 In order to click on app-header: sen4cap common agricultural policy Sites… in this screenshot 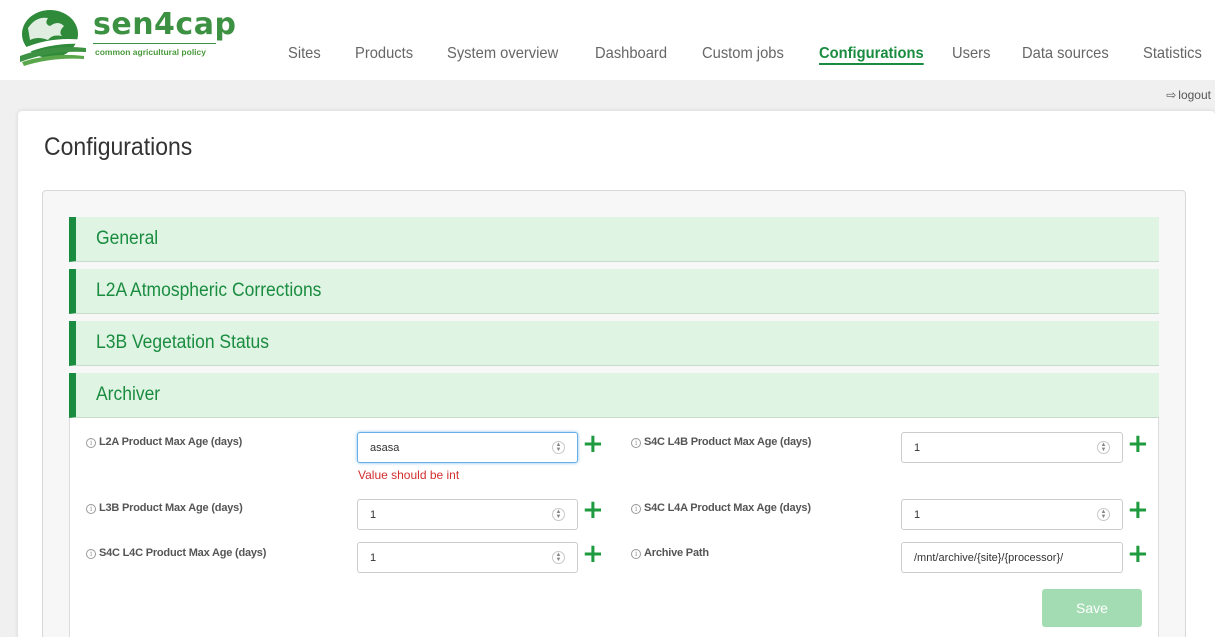, I will do `click(607, 40)`.